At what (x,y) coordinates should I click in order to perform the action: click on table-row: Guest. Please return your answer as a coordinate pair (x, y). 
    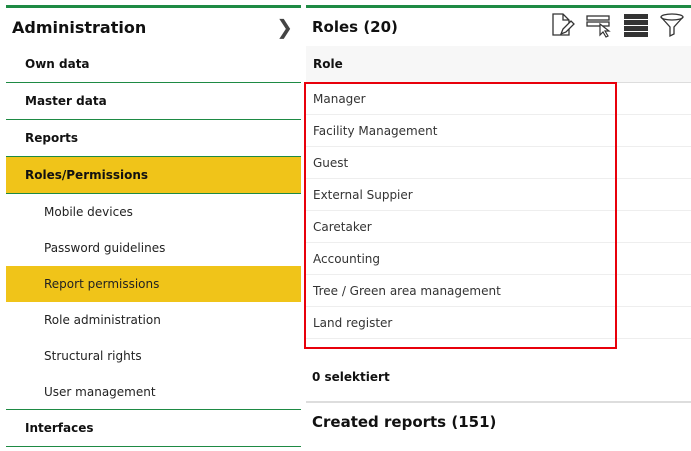
    Looking at the image, I should click on (498, 163).